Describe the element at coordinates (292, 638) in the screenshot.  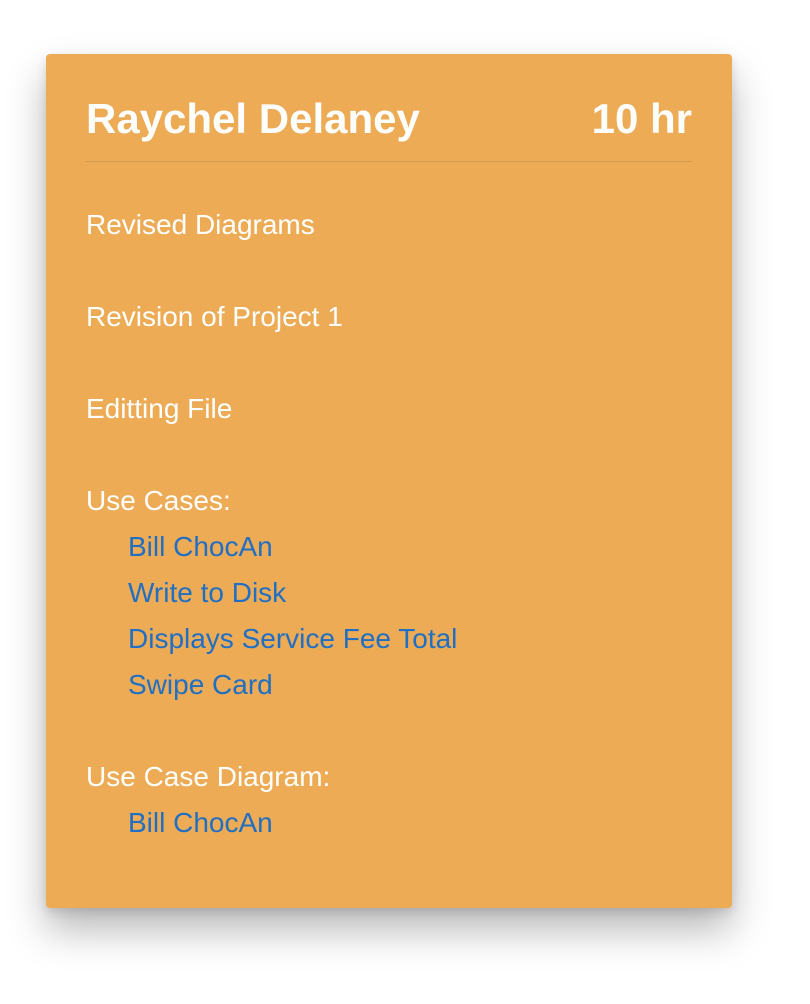
I see `use-case-link-displays-service-fee-total: Displays Service Fee Total` at that location.